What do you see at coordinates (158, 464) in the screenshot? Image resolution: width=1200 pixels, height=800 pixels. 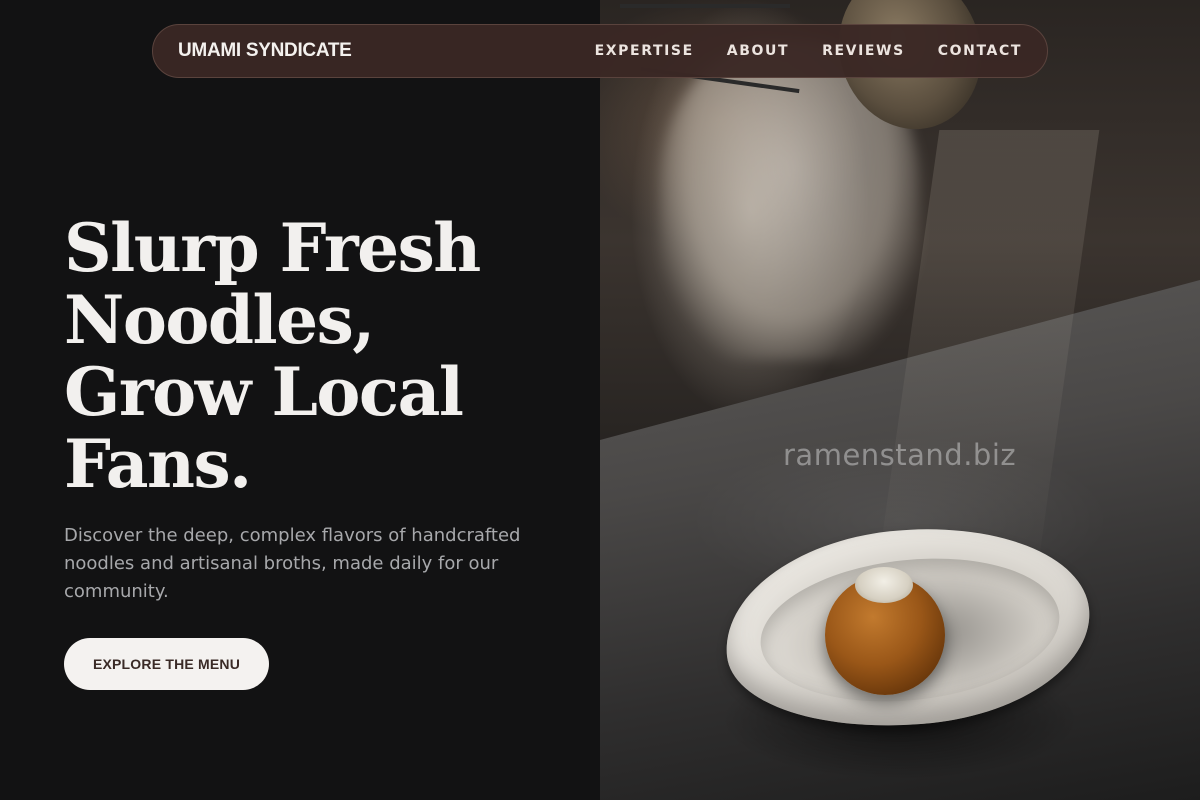 I see `hero-title-line: Fans.` at bounding box center [158, 464].